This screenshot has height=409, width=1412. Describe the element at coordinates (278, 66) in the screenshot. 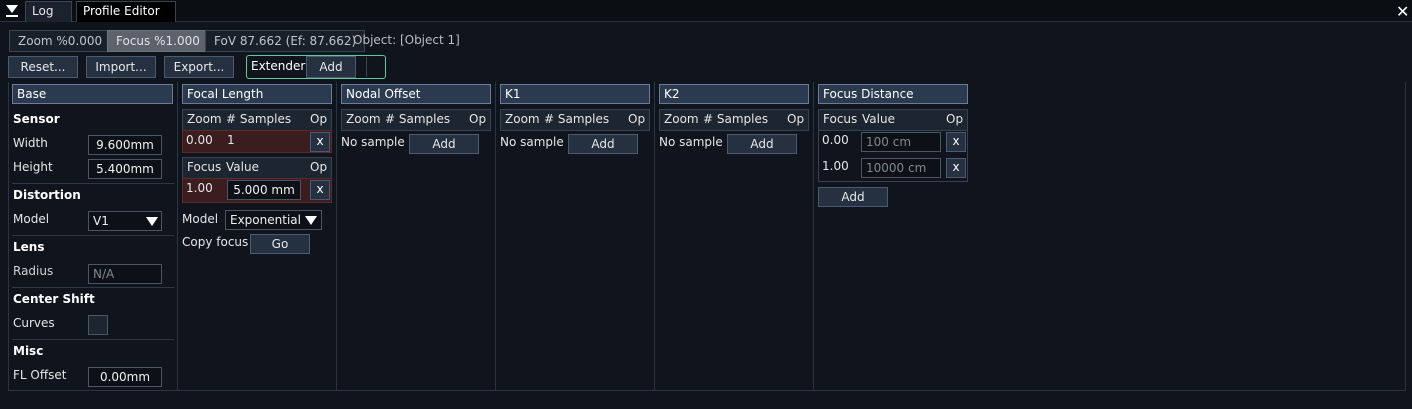

I see `extender-label: Extender` at that location.